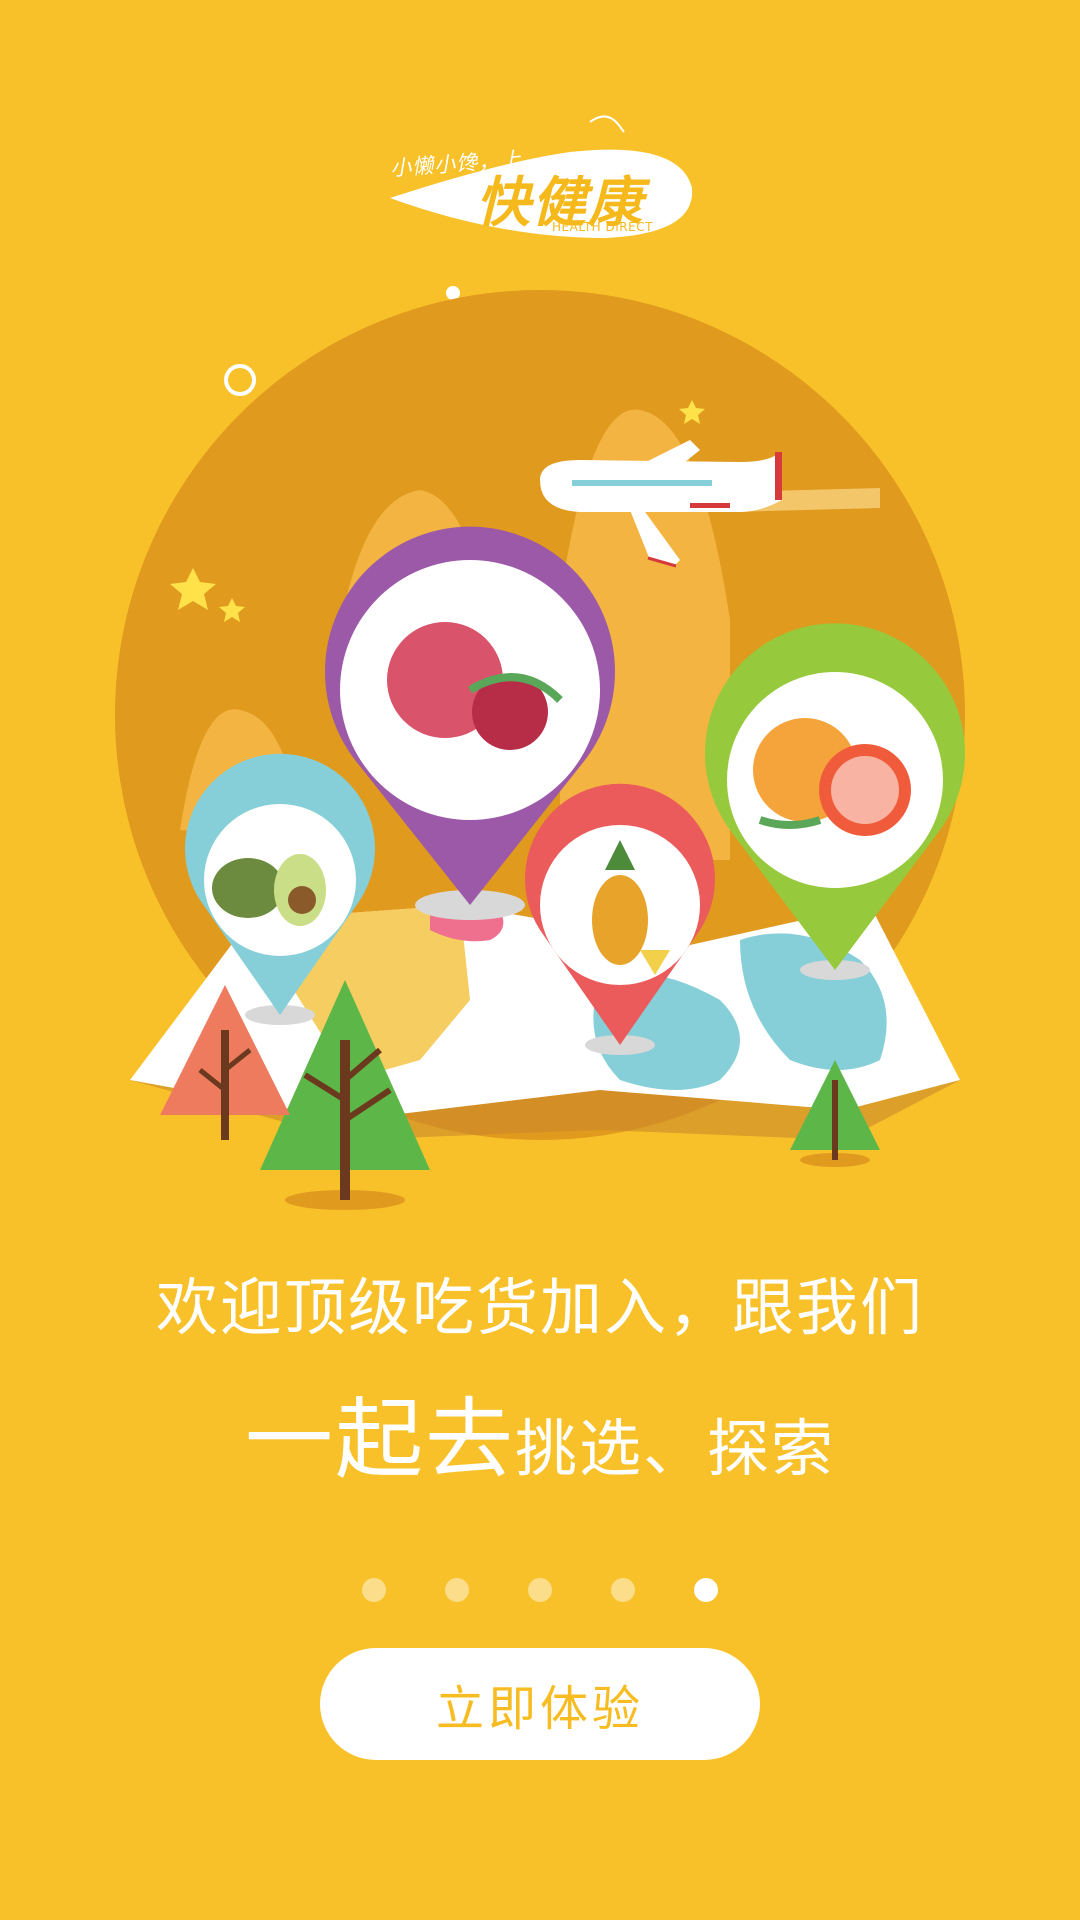  Describe the element at coordinates (539, 1307) in the screenshot. I see `headline-line-1: 欢迎顶级吃货加入，跟我们` at that location.